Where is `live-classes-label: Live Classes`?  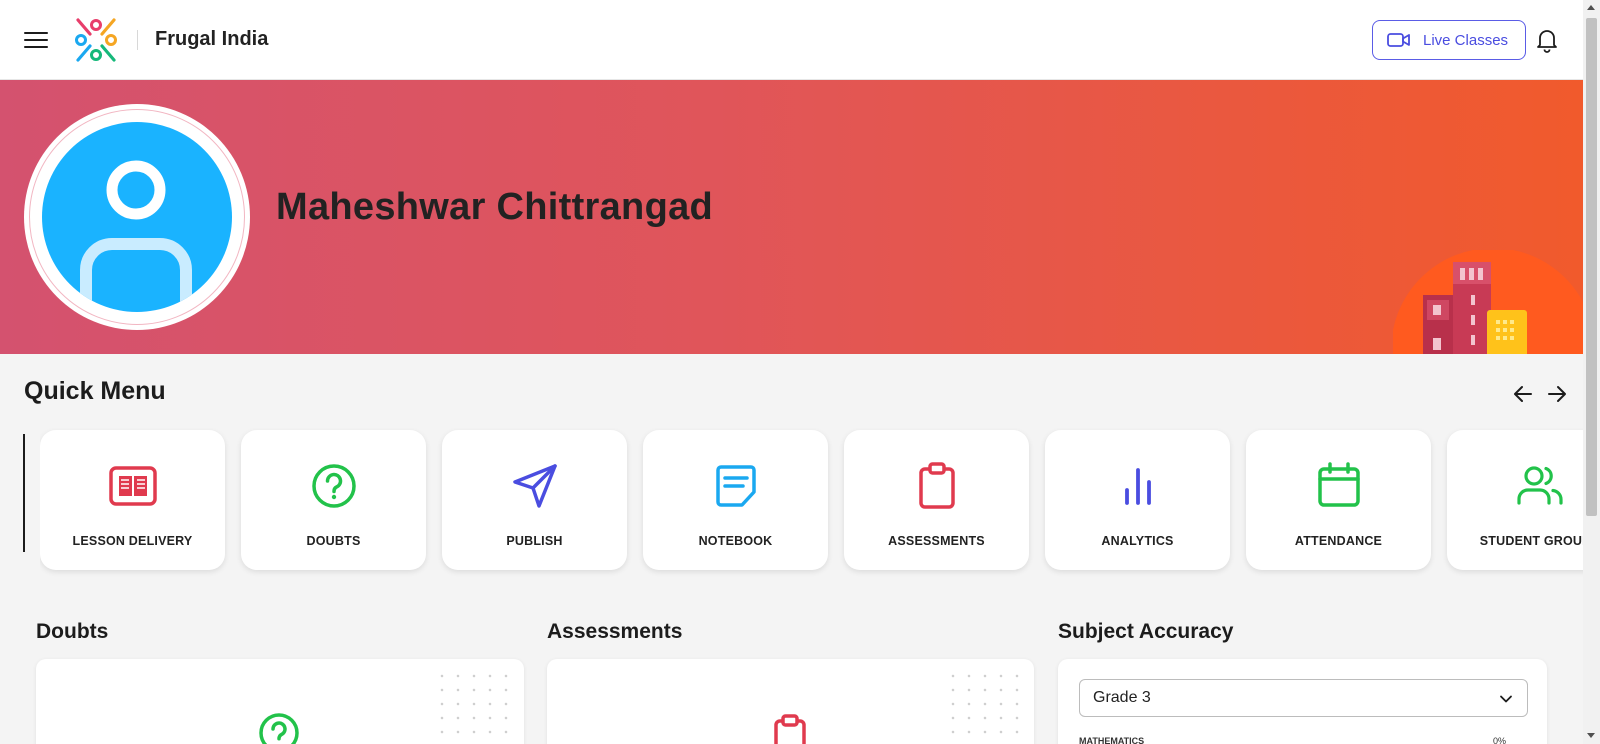 live-classes-label: Live Classes is located at coordinates (1466, 40).